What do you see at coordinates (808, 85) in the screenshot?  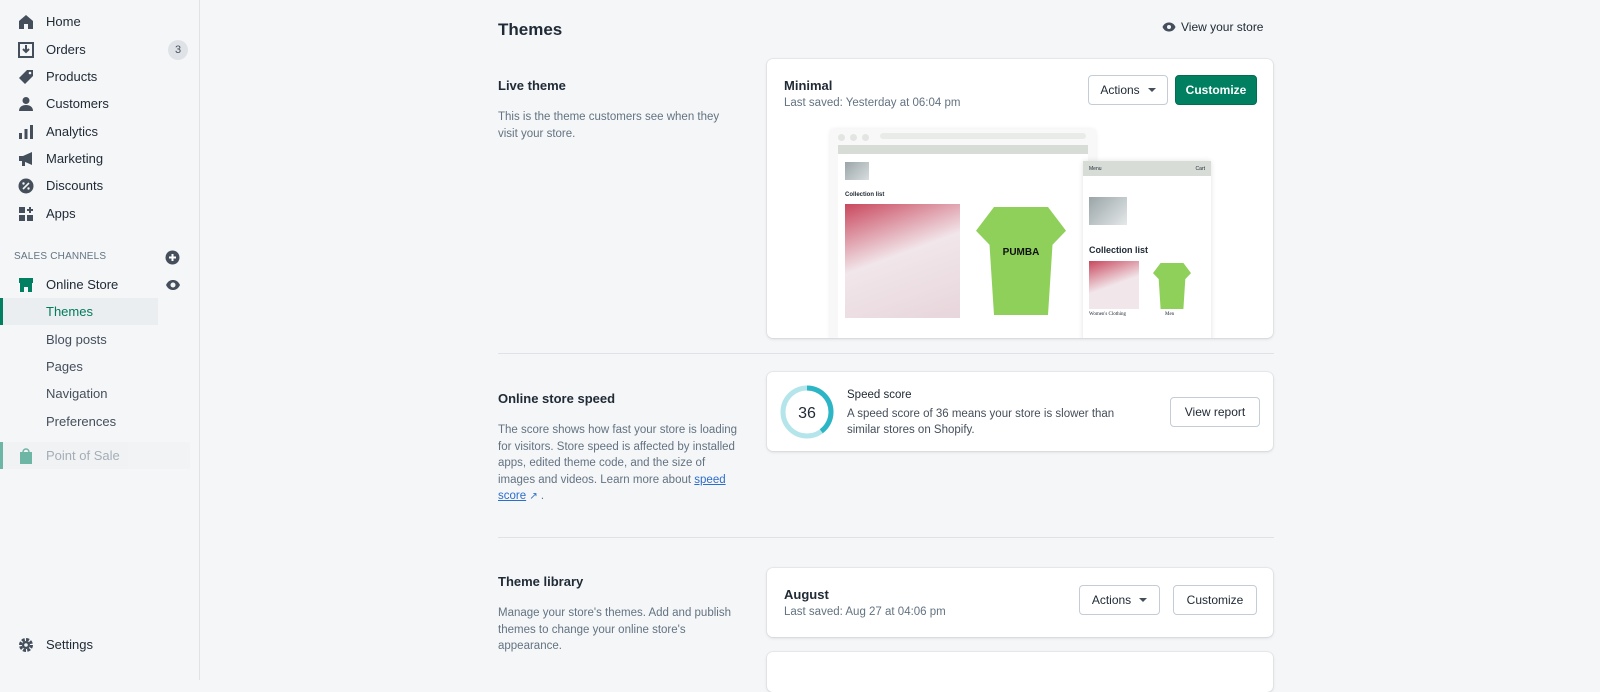 I see `live-theme-name: Minimal` at bounding box center [808, 85].